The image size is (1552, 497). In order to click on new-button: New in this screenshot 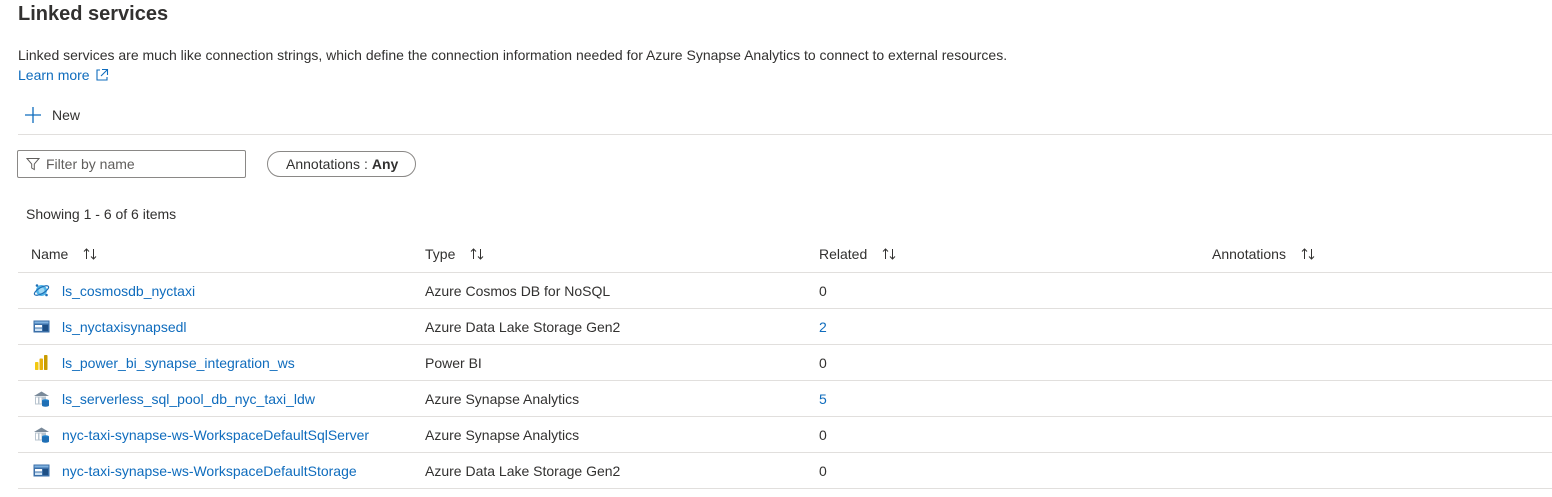, I will do `click(52, 115)`.